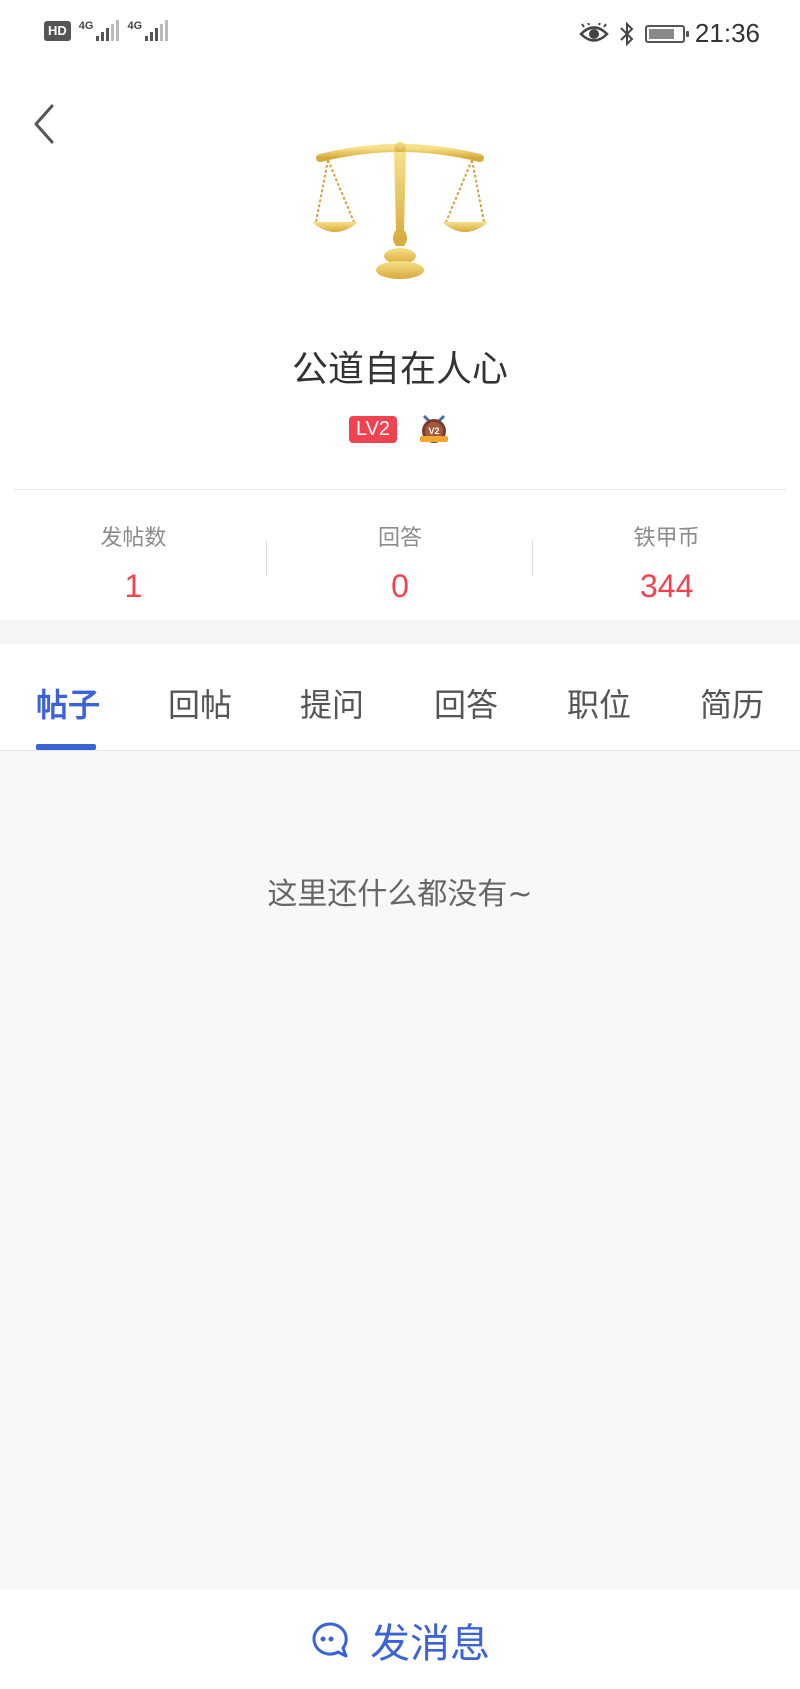 Image resolution: width=800 pixels, height=1689 pixels. I want to click on send-message-button: 发消息, so click(400, 1639).